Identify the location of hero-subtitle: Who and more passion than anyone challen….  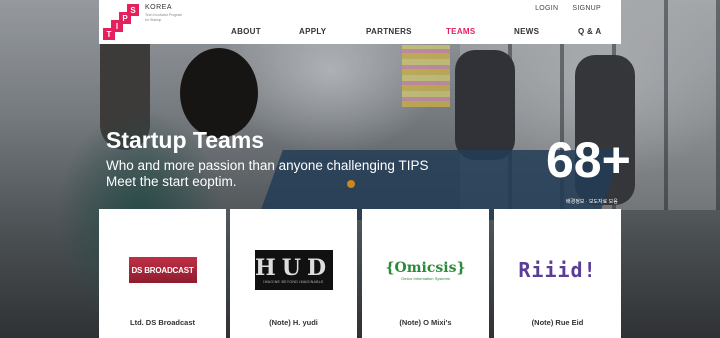
(267, 174).